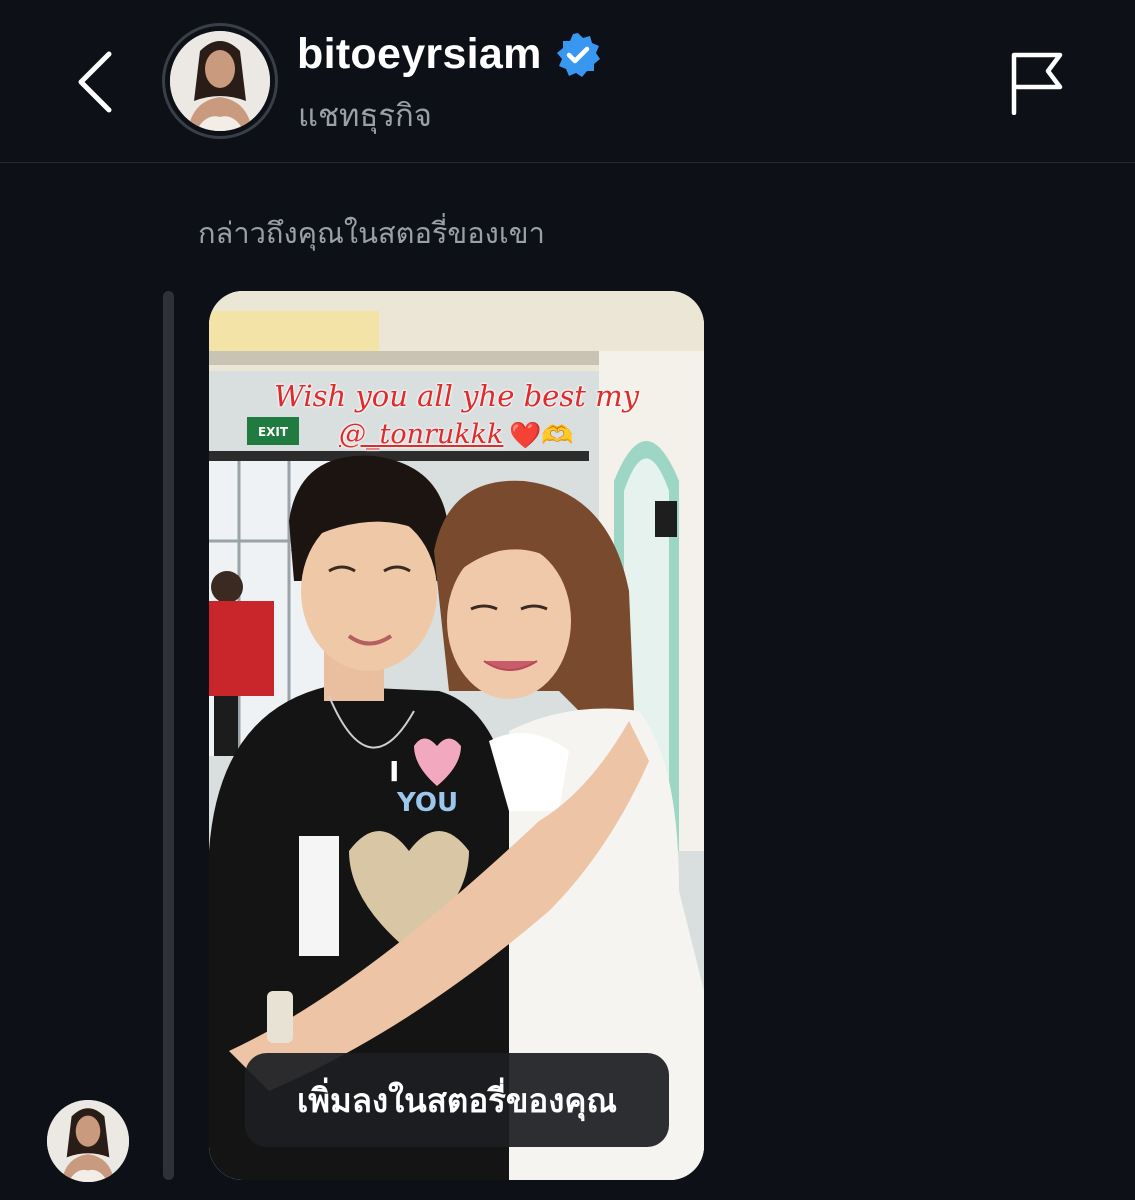  I want to click on sender-avatar, so click(88, 1141).